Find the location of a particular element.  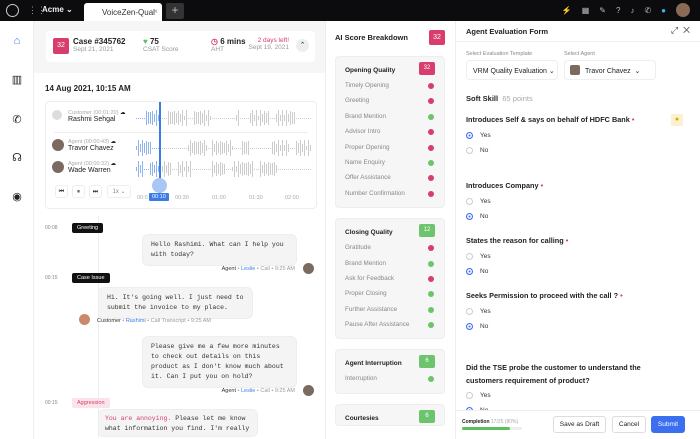

score-item-label: Greeting is located at coordinates (357, 101).